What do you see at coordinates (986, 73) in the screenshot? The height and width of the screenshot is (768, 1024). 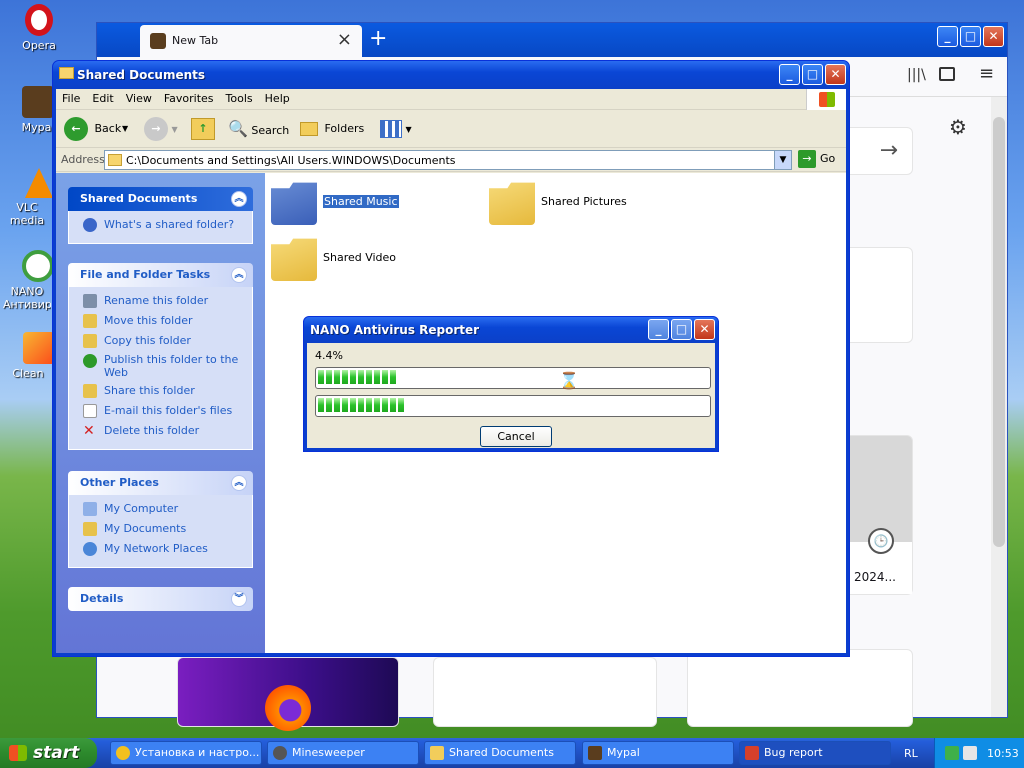 I see `menu-hamburger-icon: ≡` at bounding box center [986, 73].